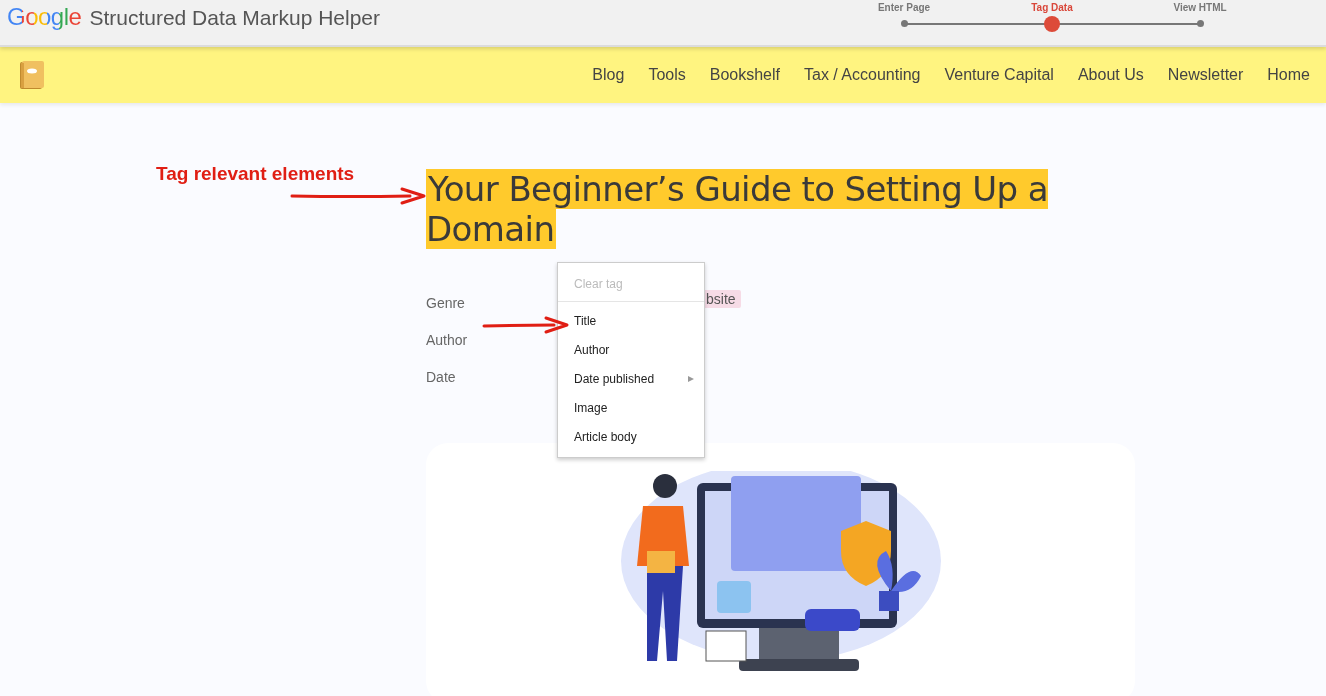 The height and width of the screenshot is (696, 1326). Describe the element at coordinates (608, 75) in the screenshot. I see `nav-link: Blog` at that location.